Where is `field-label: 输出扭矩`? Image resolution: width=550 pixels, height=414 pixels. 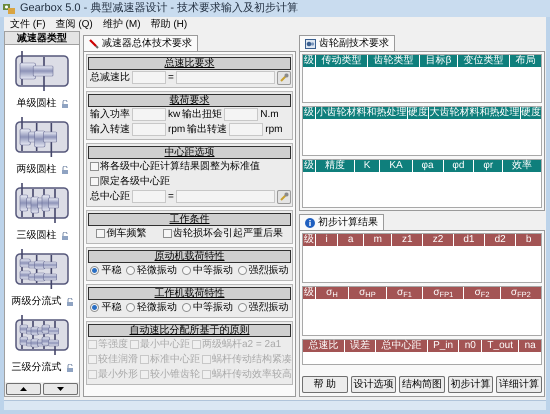 field-label: 输出扭矩 is located at coordinates (202, 115).